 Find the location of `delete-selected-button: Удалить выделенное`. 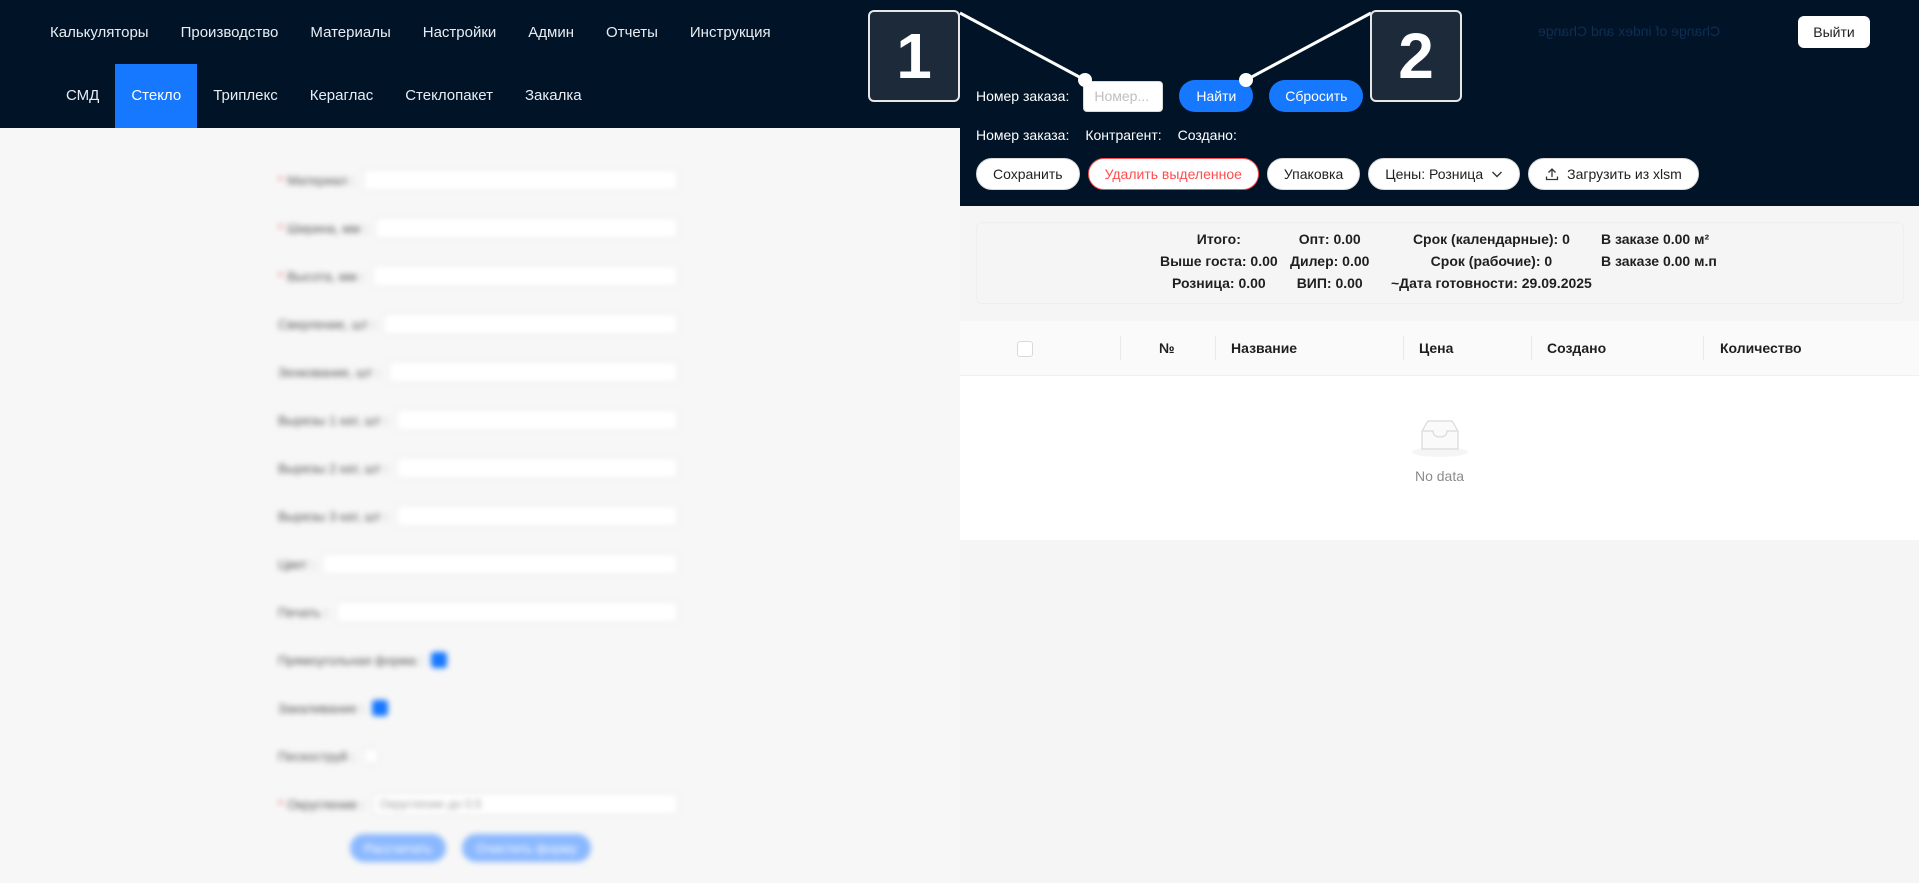

delete-selected-button: Удалить выделенное is located at coordinates (1173, 174).